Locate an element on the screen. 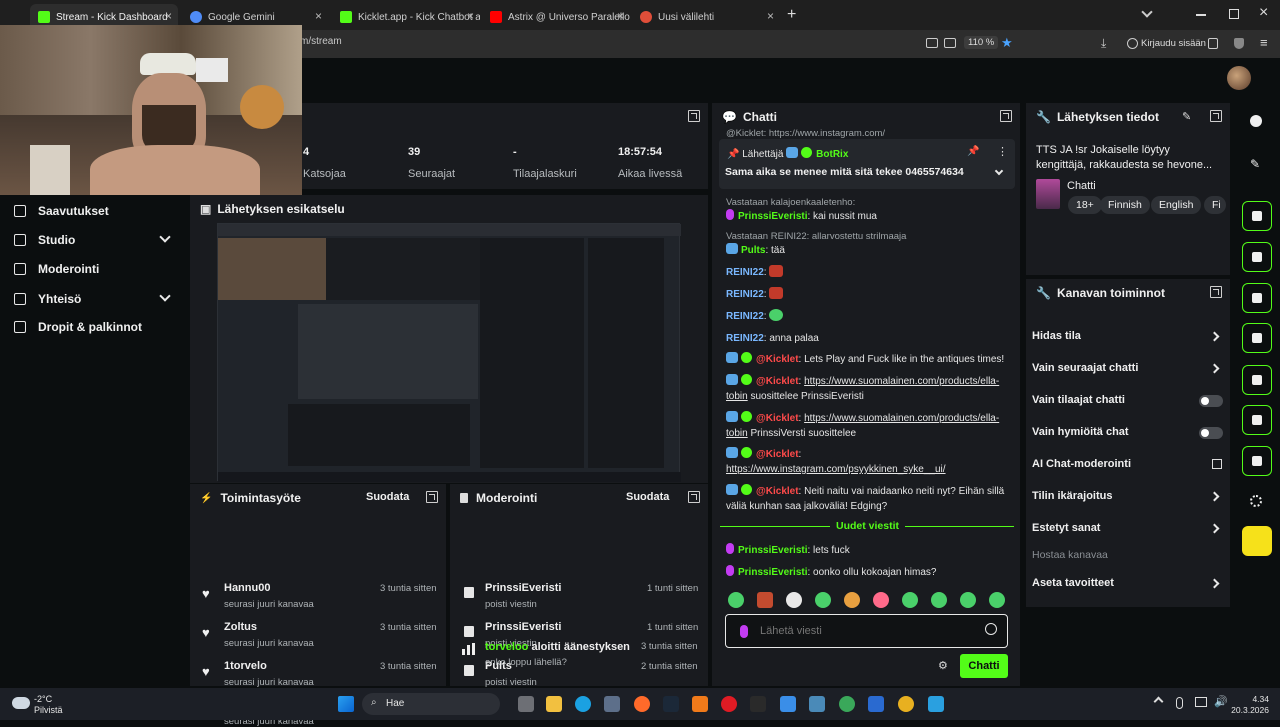 This screenshot has height=727, width=1280. channel-action-item: Tilin ikärajoitus is located at coordinates (1072, 496).